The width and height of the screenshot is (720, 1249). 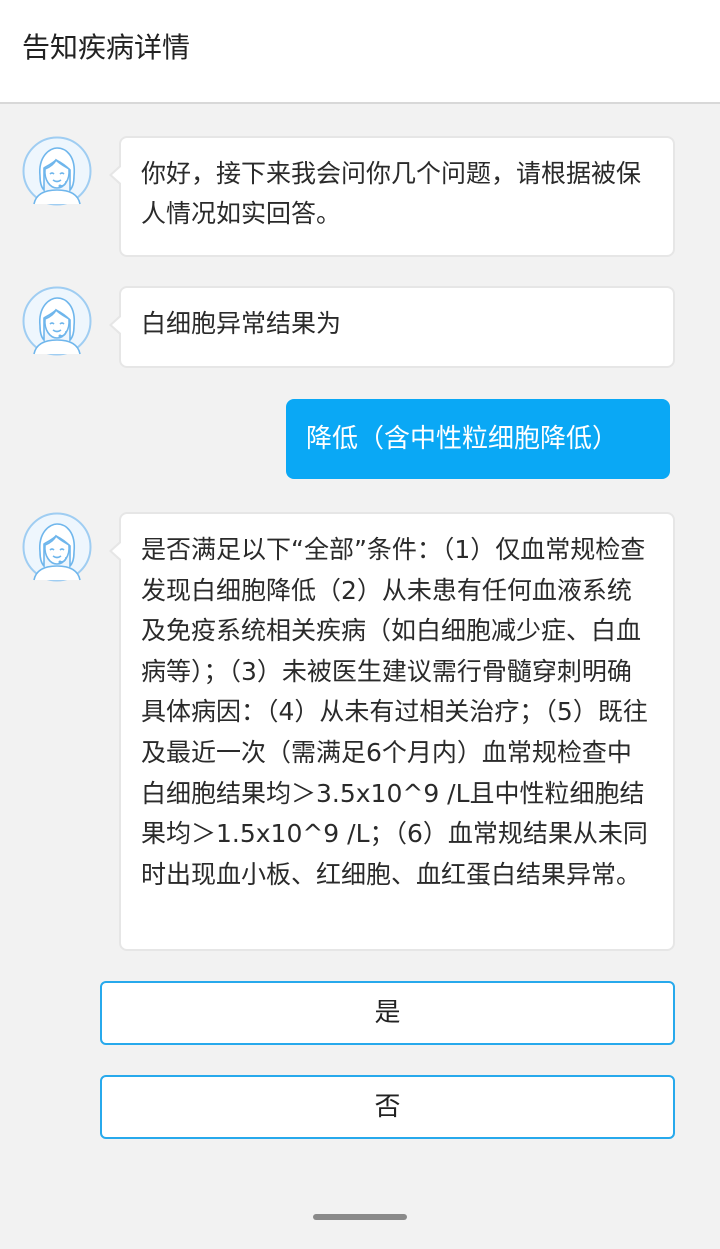 What do you see at coordinates (387, 1013) in the screenshot?
I see `yes-button: 是` at bounding box center [387, 1013].